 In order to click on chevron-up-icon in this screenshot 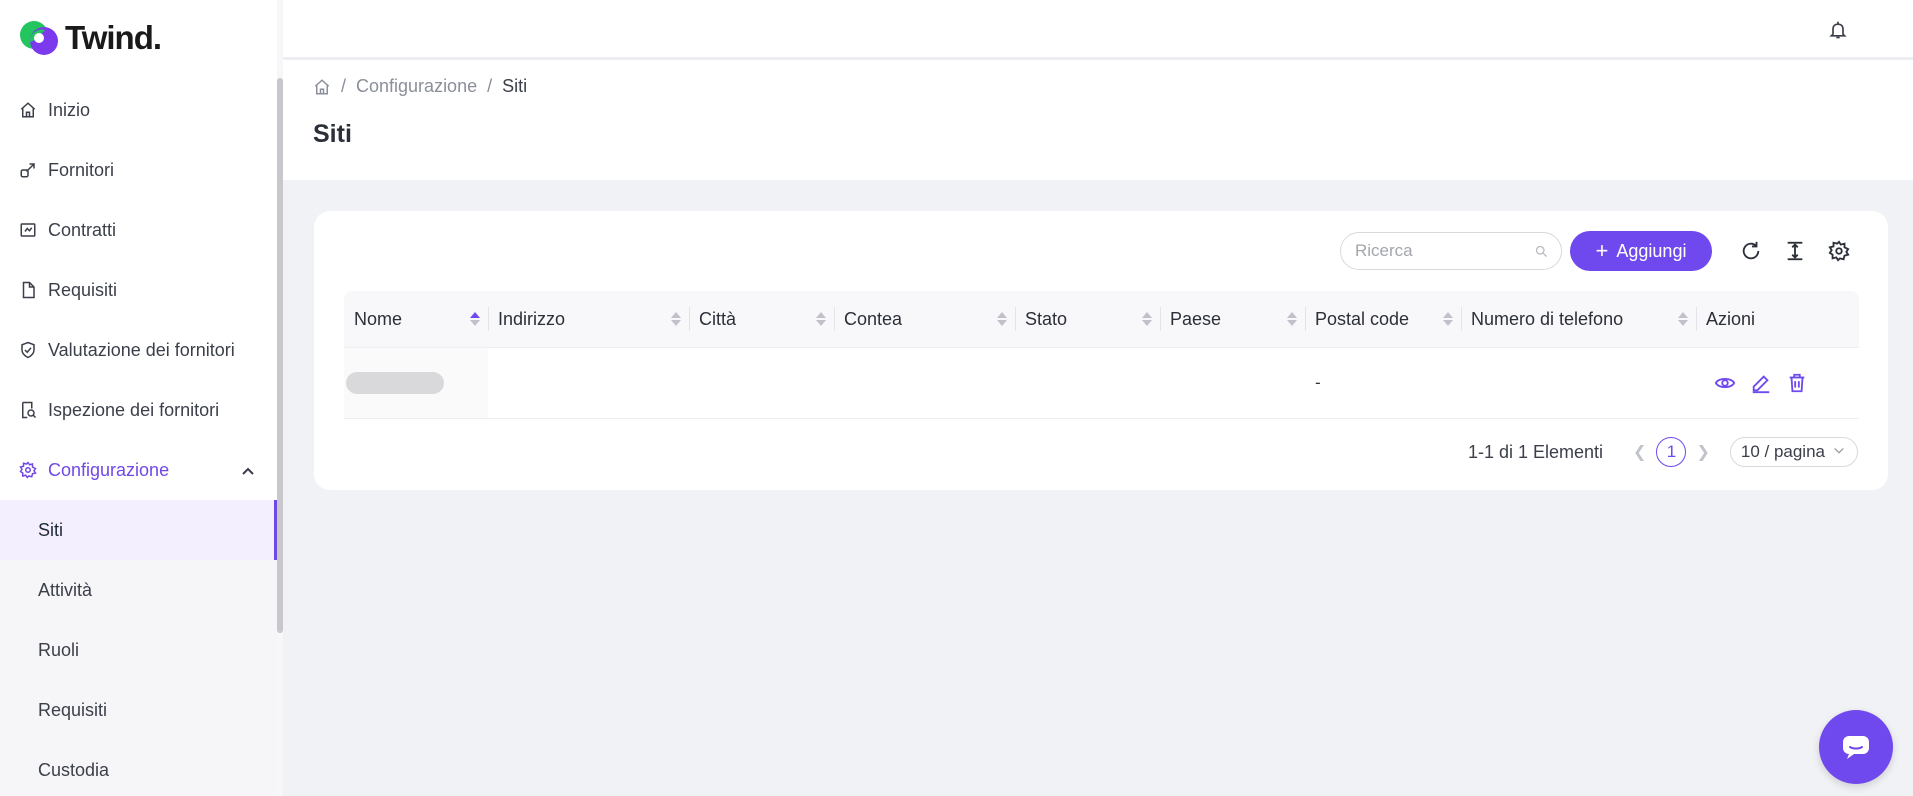, I will do `click(248, 472)`.